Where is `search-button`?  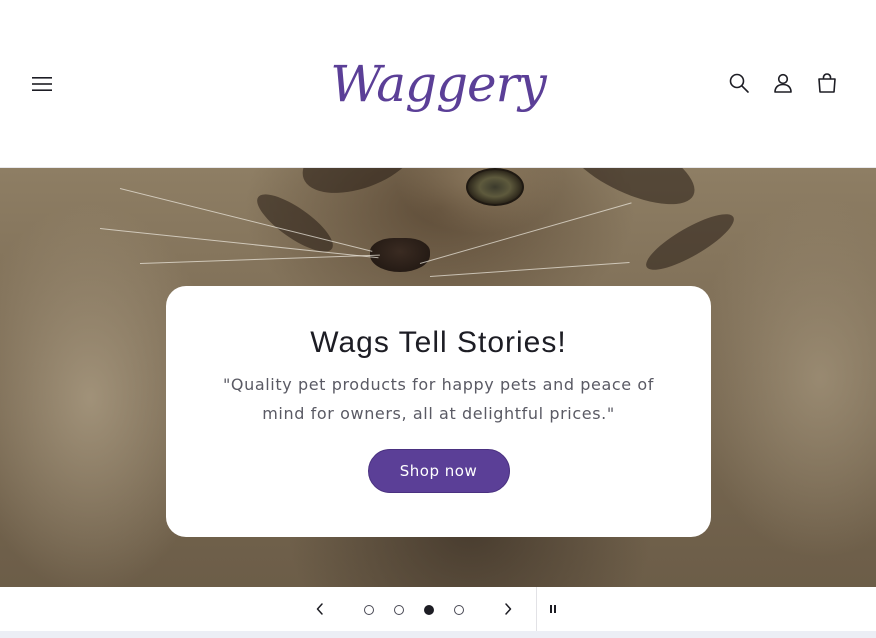
search-button is located at coordinates (739, 83).